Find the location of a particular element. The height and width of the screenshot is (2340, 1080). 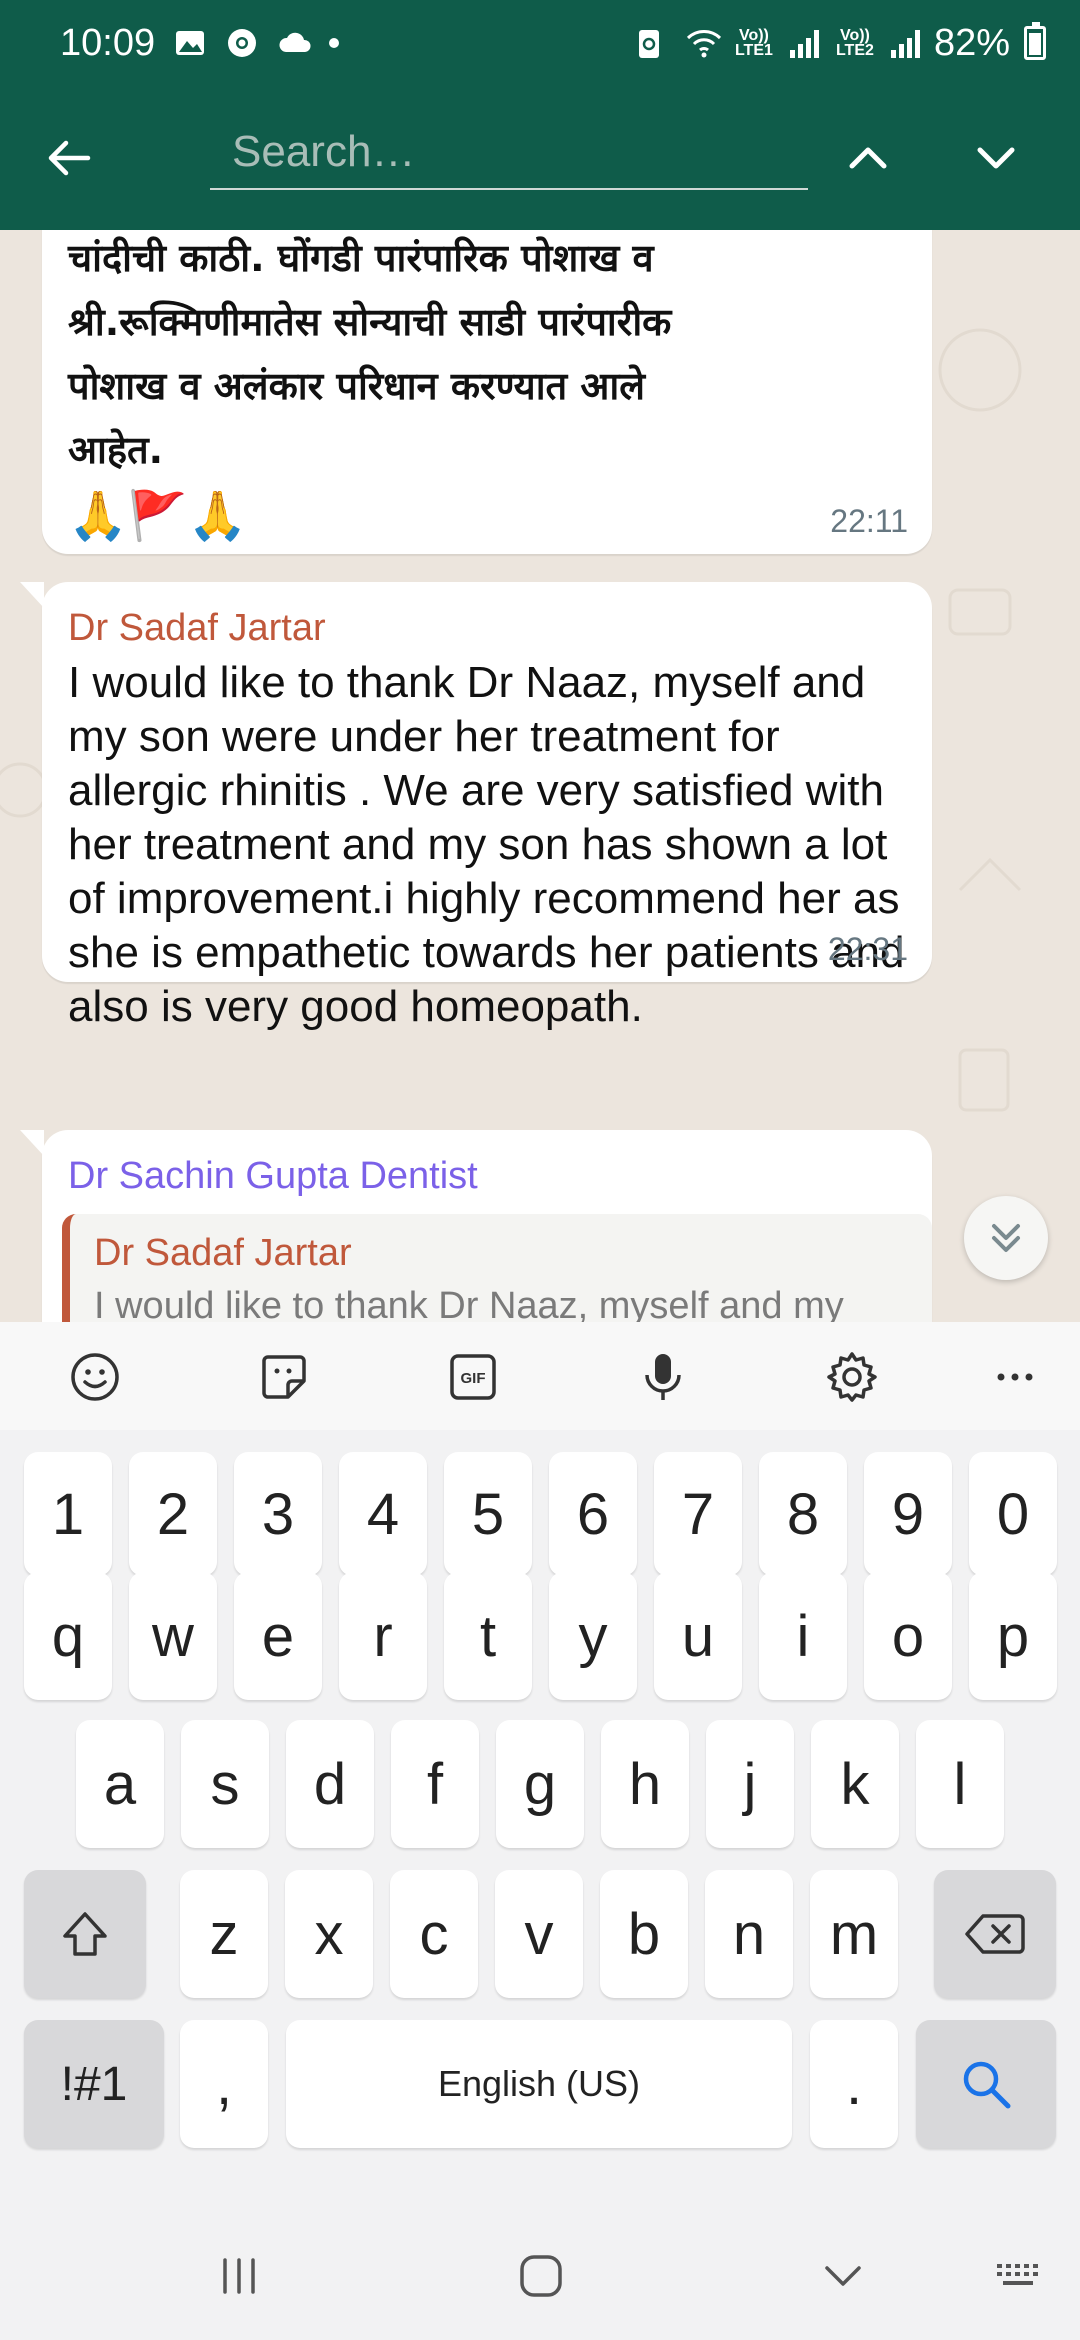

emoji-icon is located at coordinates (95, 1377).